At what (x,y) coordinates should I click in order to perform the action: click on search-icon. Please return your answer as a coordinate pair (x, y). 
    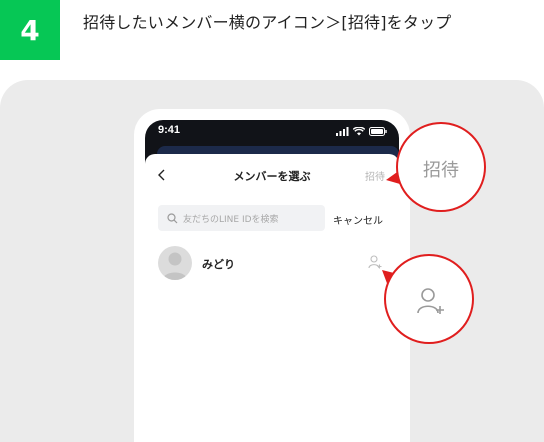
    Looking at the image, I should click on (172, 217).